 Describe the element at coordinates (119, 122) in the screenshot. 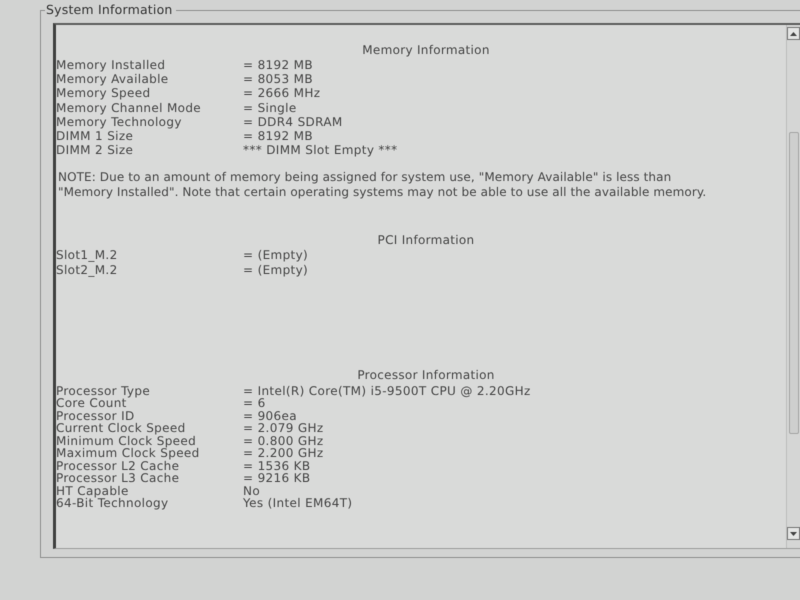

I see `field-label: Memory Technology` at that location.